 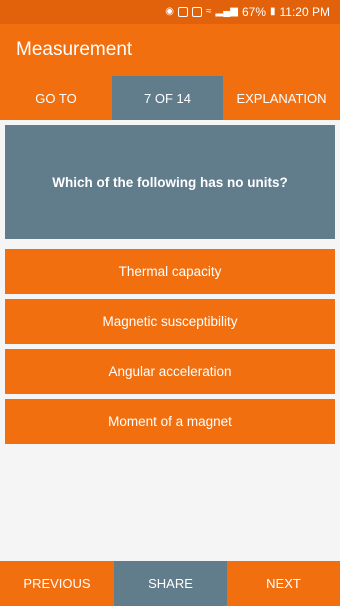 What do you see at coordinates (170, 50) in the screenshot?
I see `app-bar: Measurement` at bounding box center [170, 50].